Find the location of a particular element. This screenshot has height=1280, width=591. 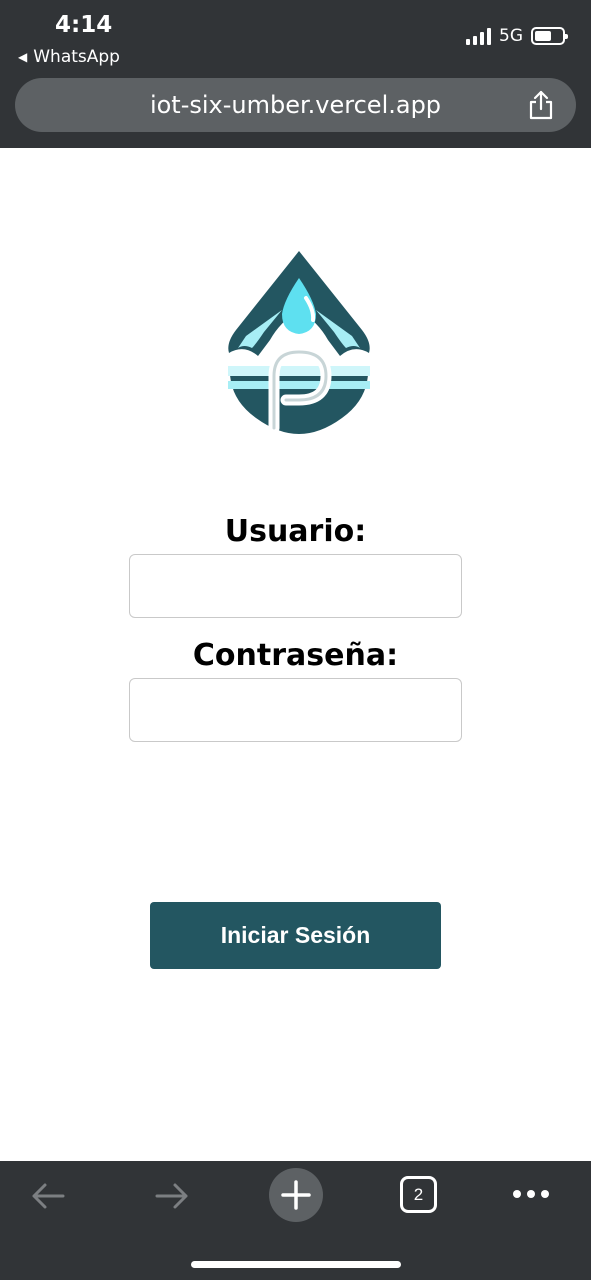

back-to-app-link: ◀ WhatsApp is located at coordinates (69, 57).